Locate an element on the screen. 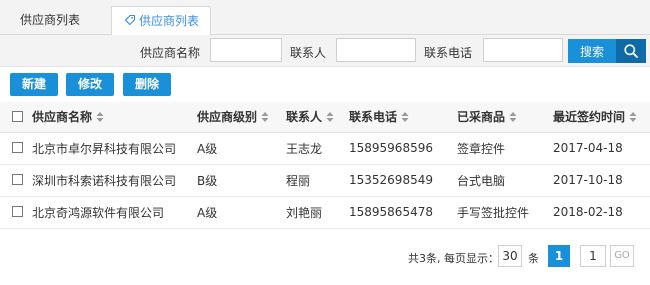 Image resolution: width=650 pixels, height=285 pixels. cell-contact: 程丽 is located at coordinates (317, 180).